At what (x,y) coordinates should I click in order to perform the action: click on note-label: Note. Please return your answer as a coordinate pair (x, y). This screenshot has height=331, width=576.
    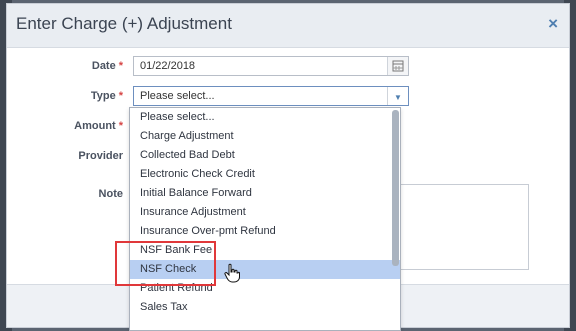
    Looking at the image, I should click on (110, 194).